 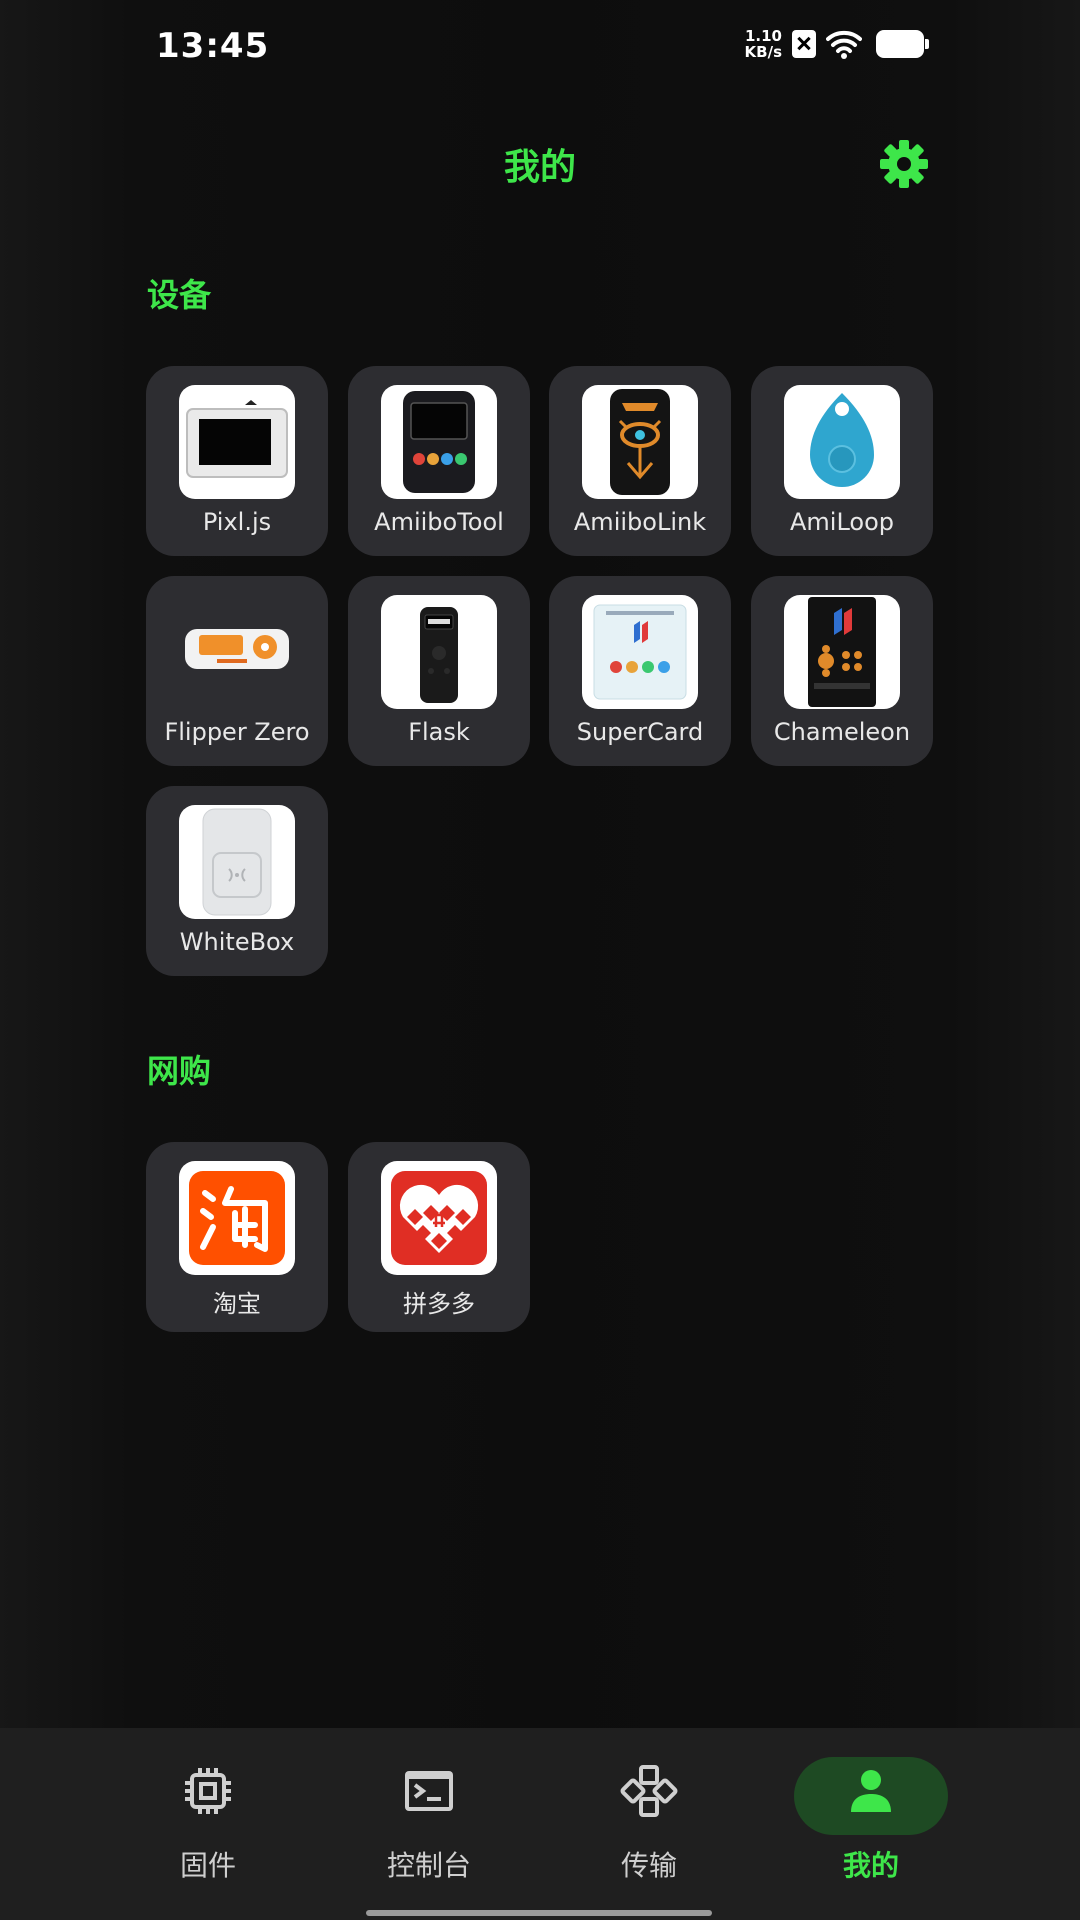 I want to click on device-tile-chameleon: Chameleon, so click(x=842, y=671).